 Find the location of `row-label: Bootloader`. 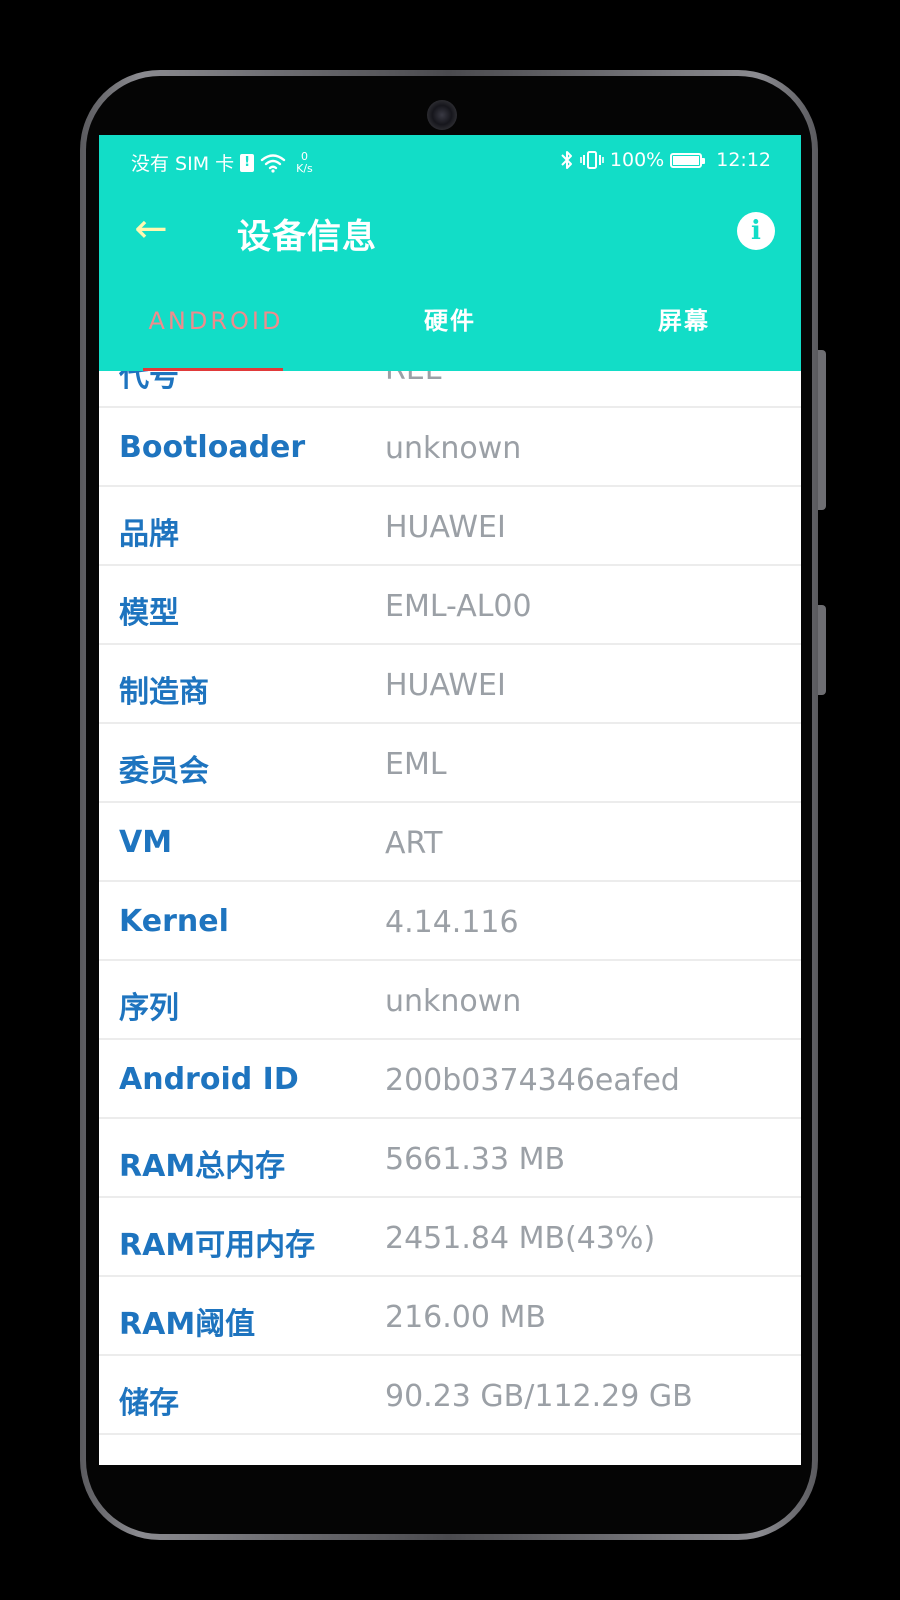

row-label: Bootloader is located at coordinates (212, 447).